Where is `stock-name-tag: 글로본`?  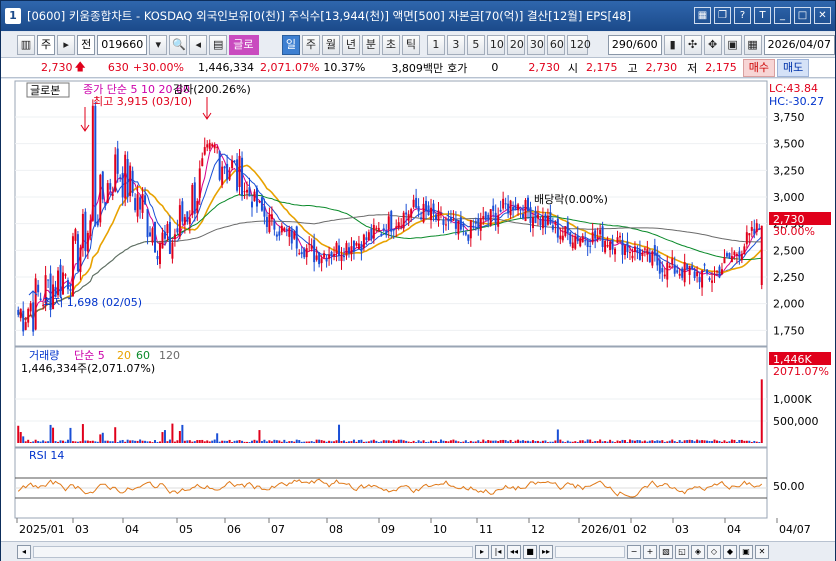 stock-name-tag: 글로본 is located at coordinates (244, 52).